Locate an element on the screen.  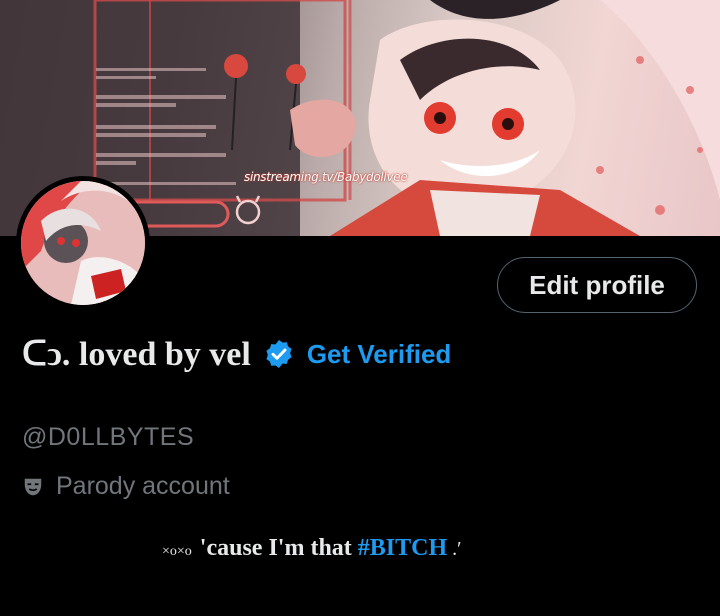
avatar-image is located at coordinates (83, 243).